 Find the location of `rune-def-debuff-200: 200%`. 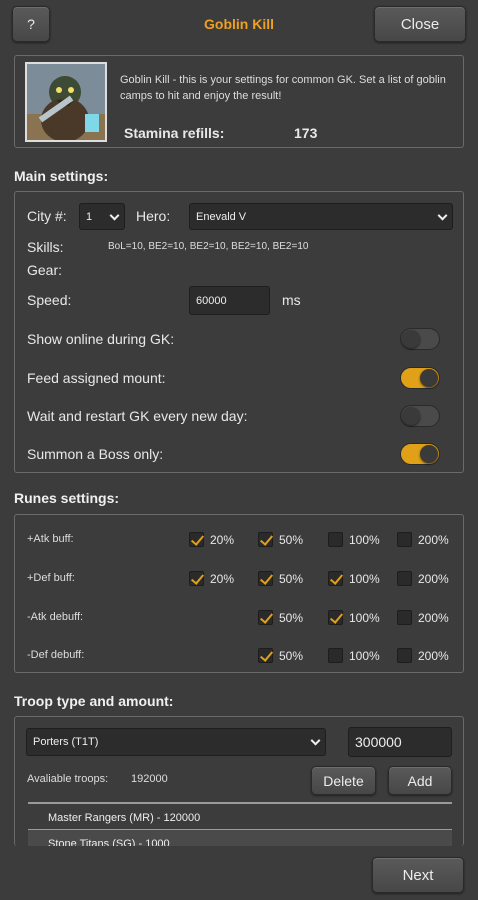

rune-def-debuff-200: 200% is located at coordinates (423, 655).